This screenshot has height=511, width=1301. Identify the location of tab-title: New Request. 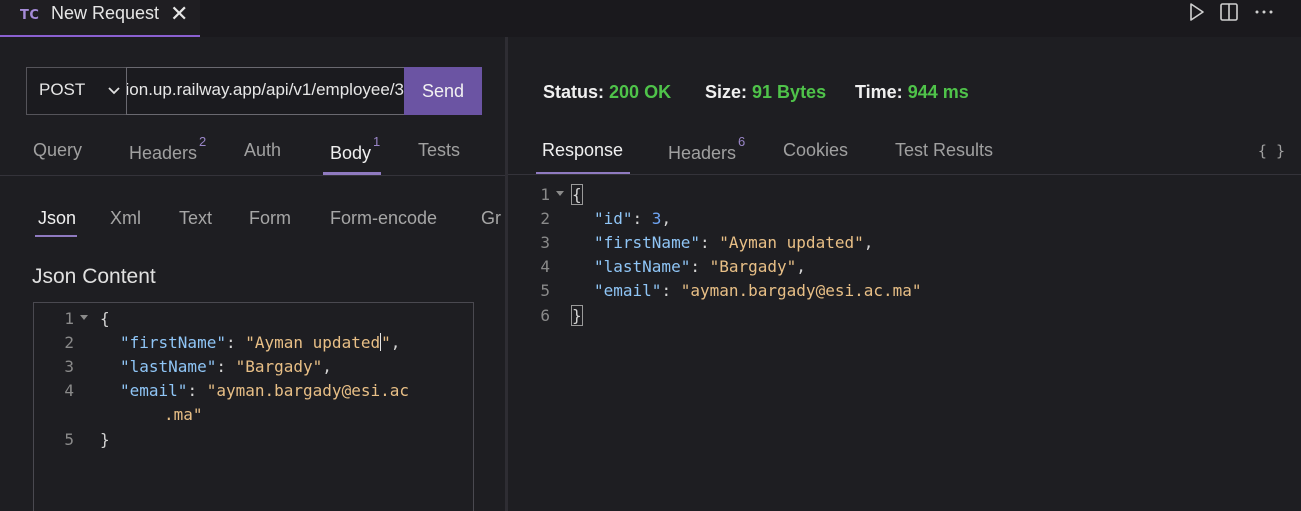
(105, 13).